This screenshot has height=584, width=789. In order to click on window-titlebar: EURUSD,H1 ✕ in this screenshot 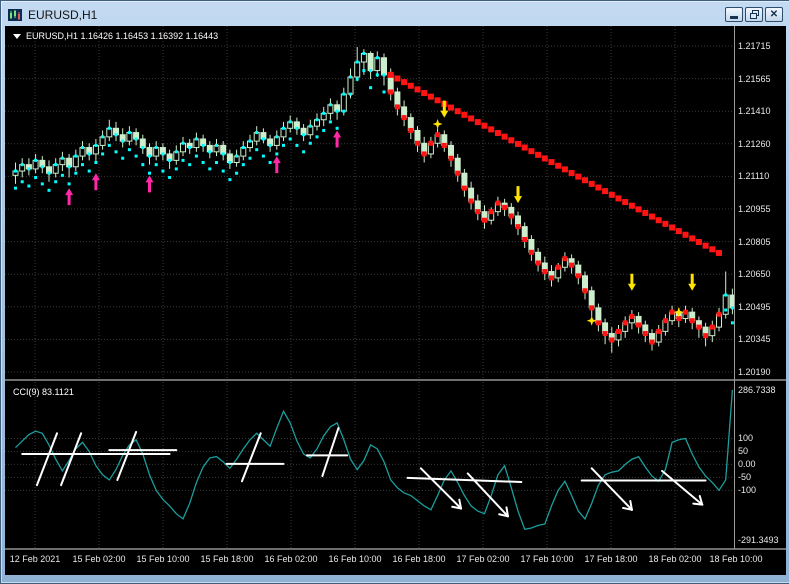, I will do `click(395, 14)`.